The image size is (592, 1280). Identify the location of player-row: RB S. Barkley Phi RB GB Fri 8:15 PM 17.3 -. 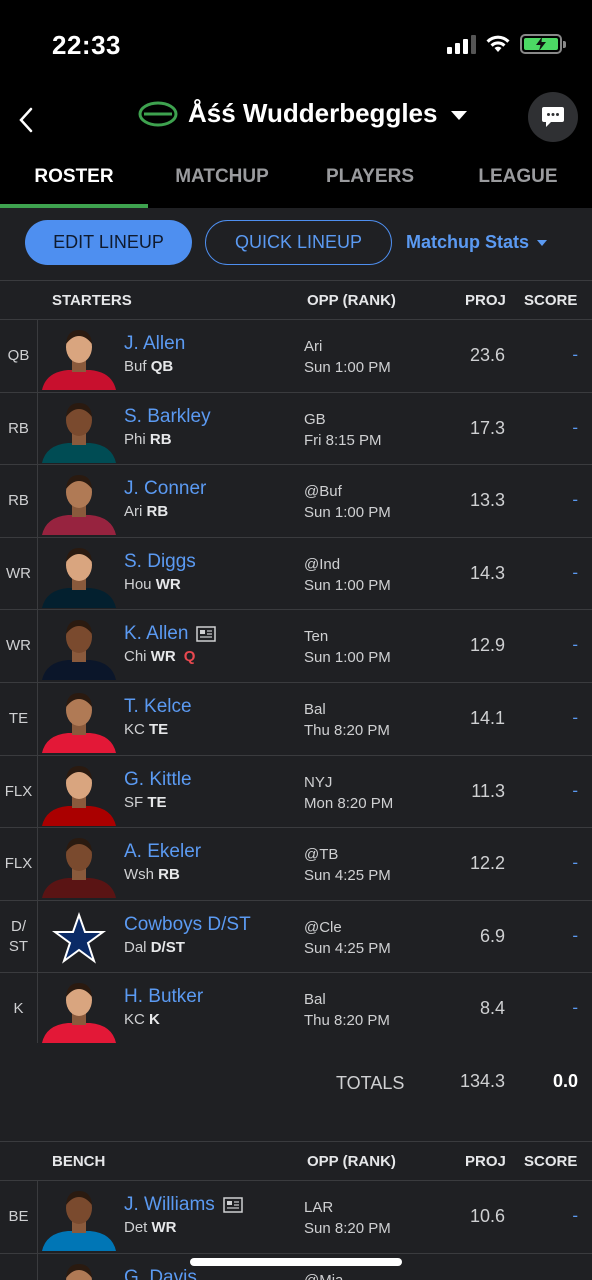
(296, 429).